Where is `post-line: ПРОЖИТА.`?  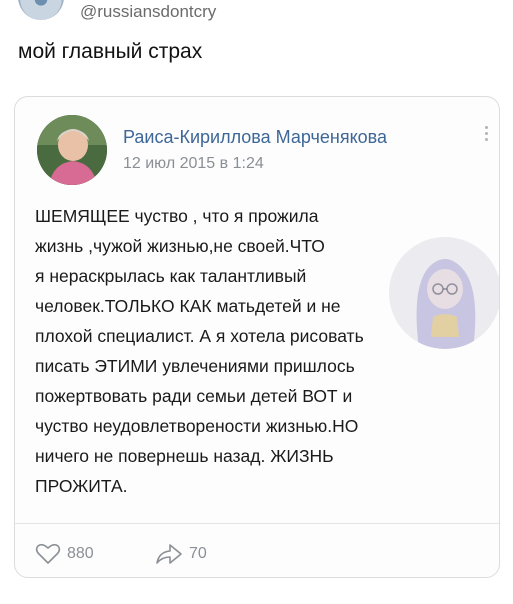 post-line: ПРОЖИТА. is located at coordinates (81, 486).